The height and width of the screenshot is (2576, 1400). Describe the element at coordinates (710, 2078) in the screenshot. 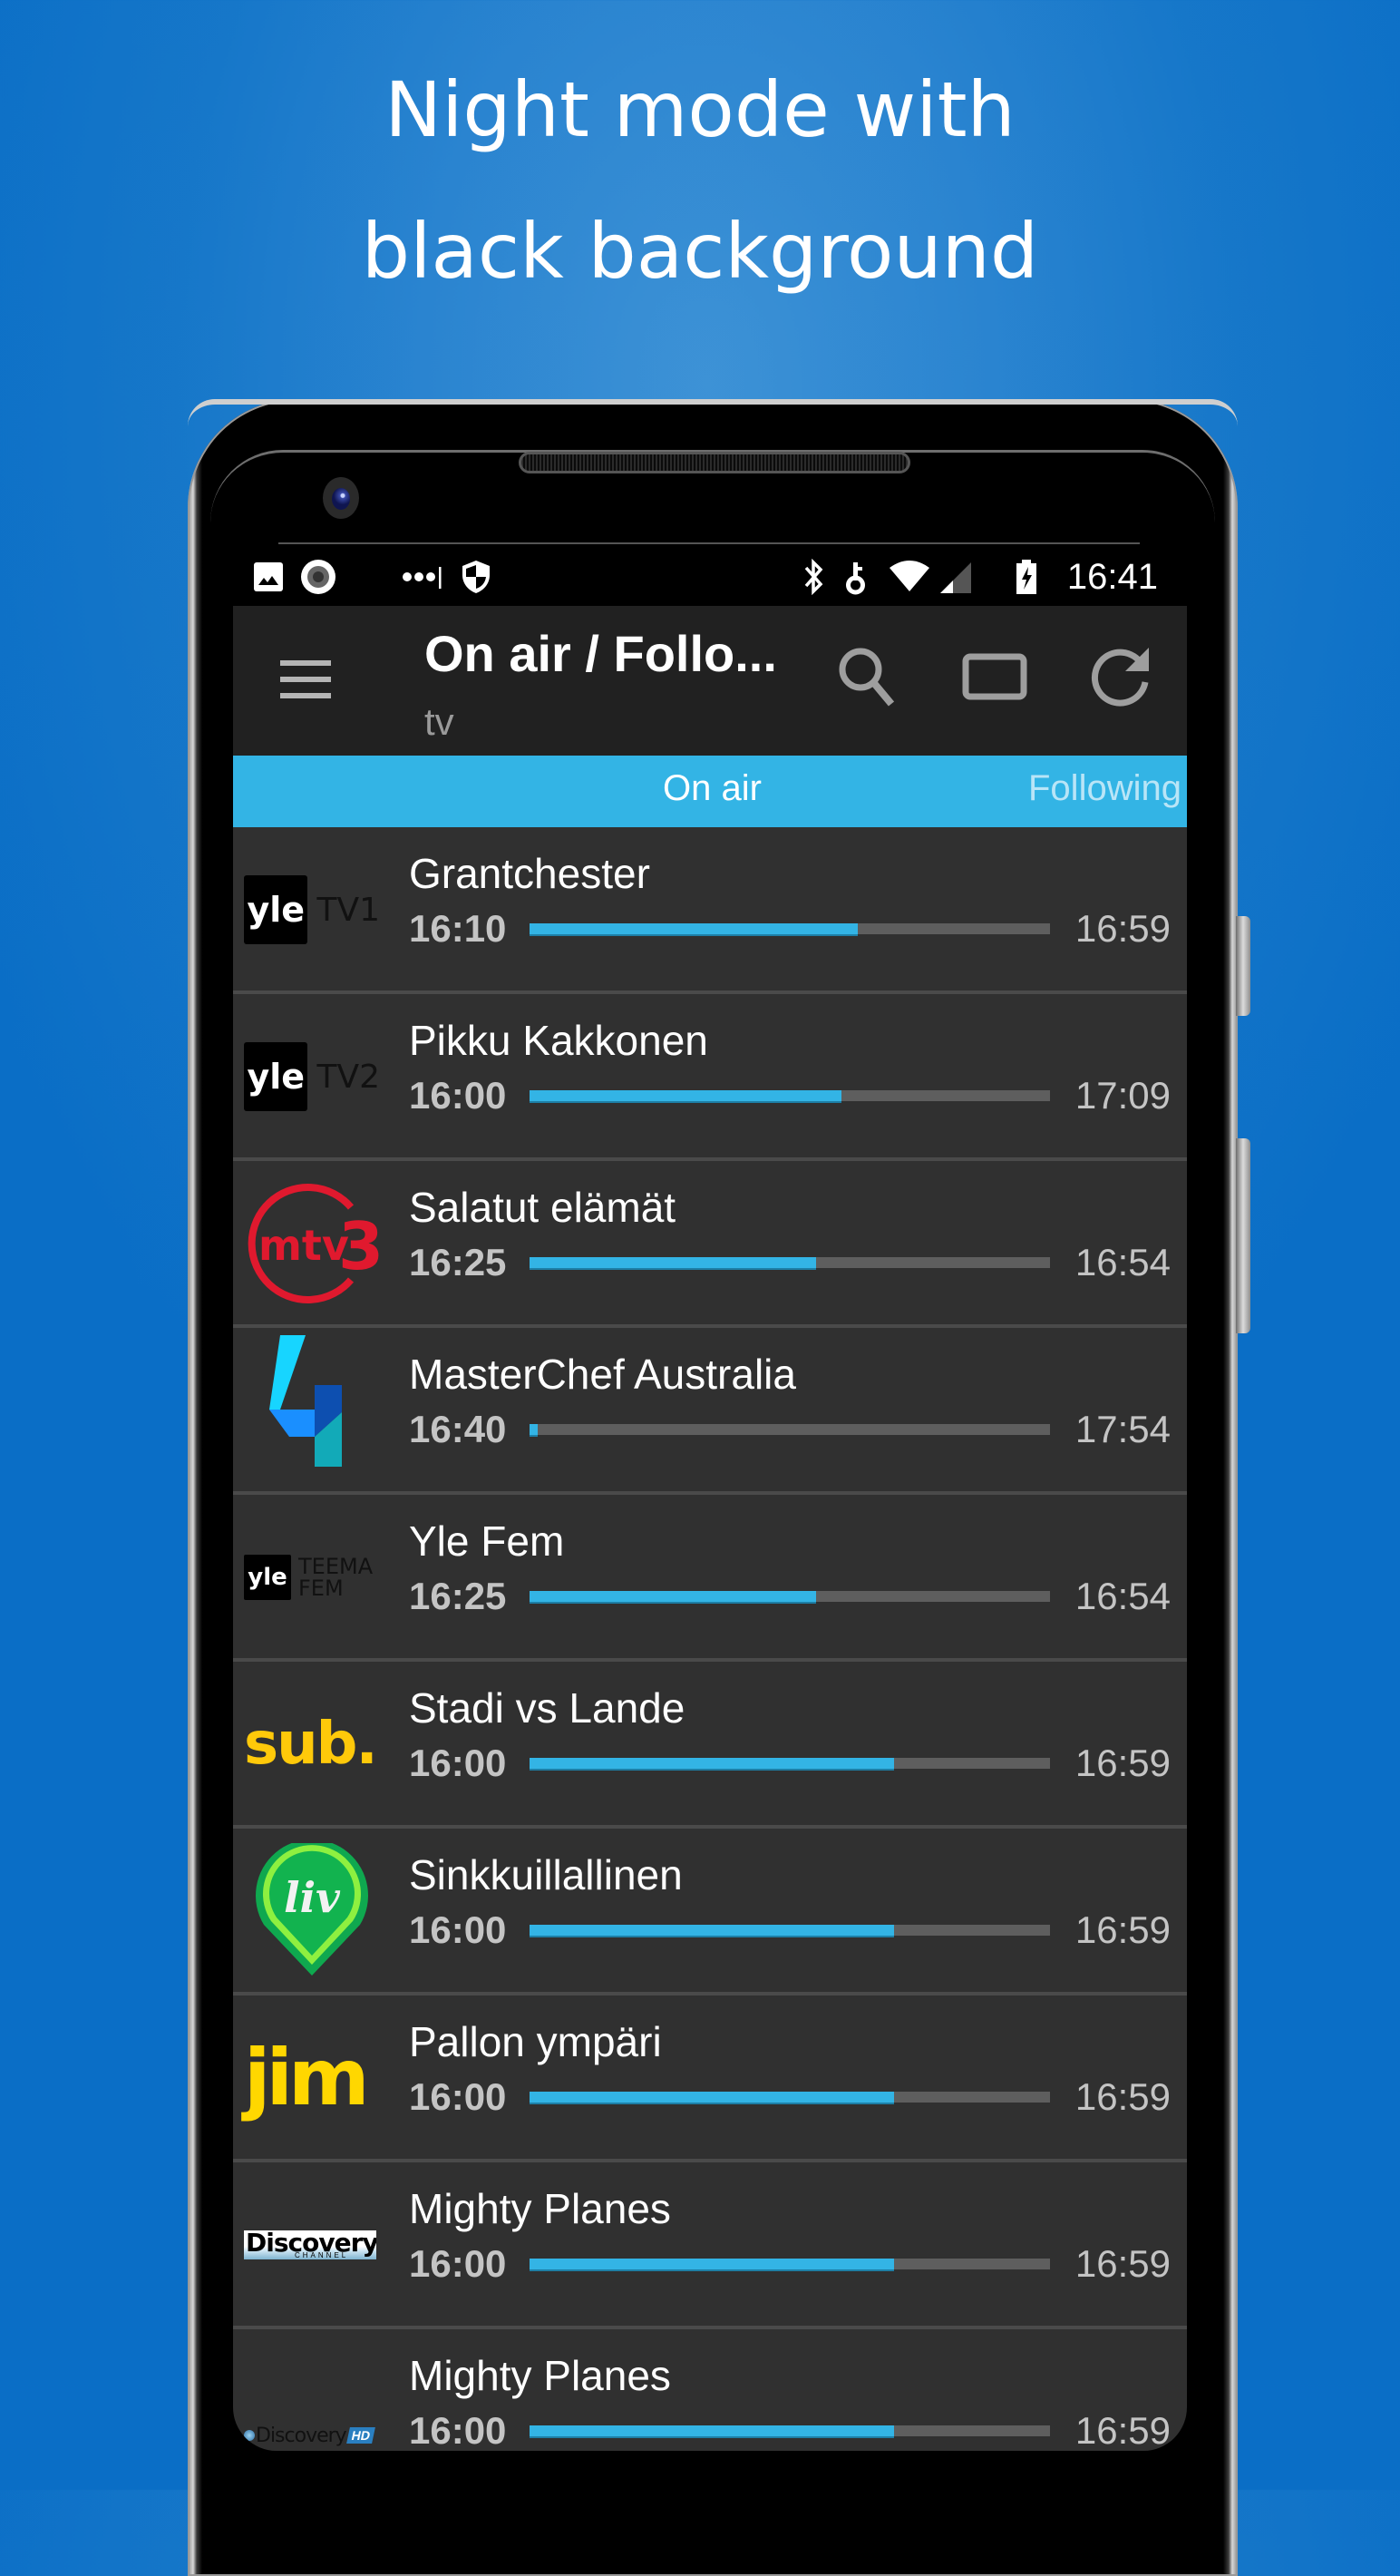

I see `program-row: jim Pallon ympäri 16:00 16:59` at that location.